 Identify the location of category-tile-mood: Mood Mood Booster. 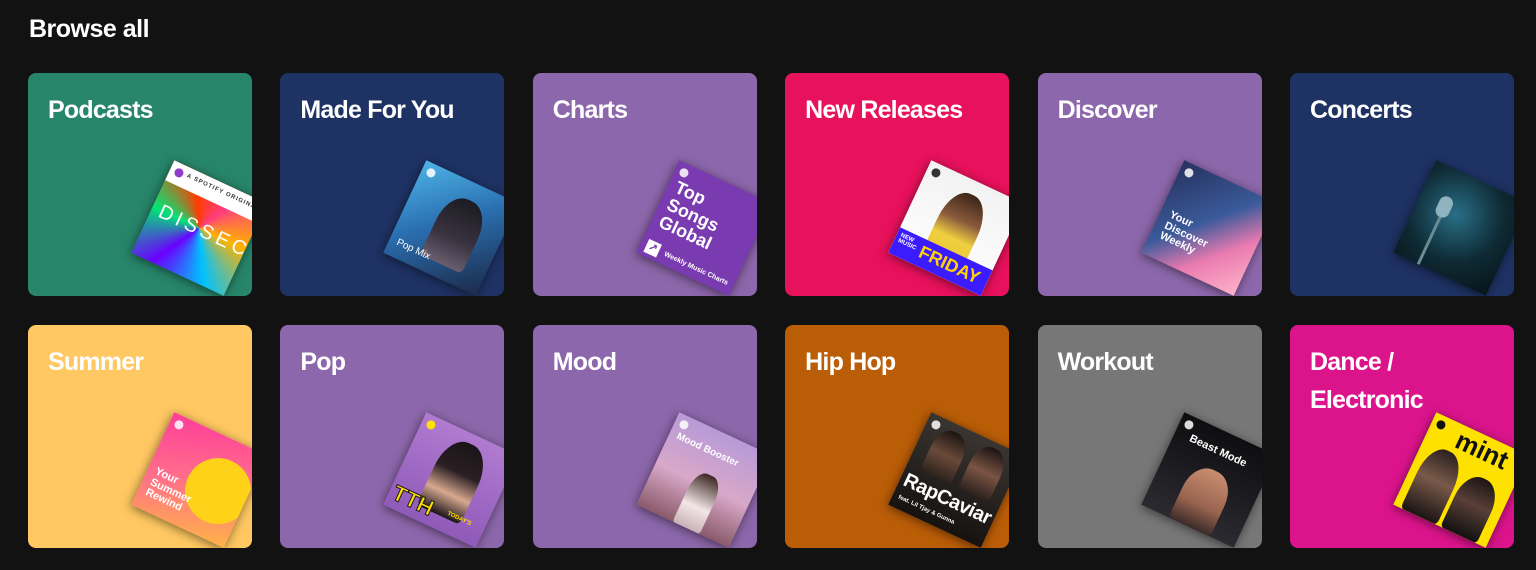
(644, 436).